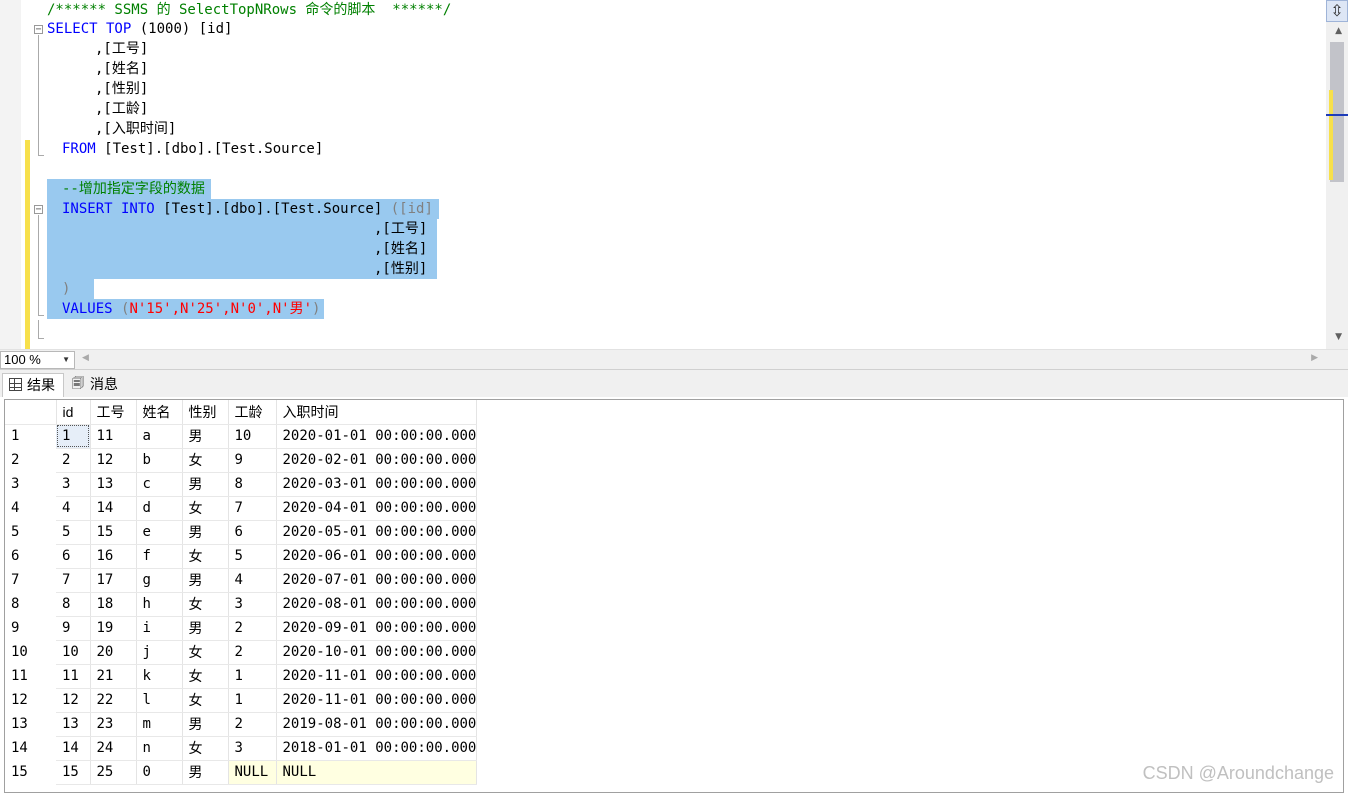  I want to click on column-header: 工龄, so click(252, 412).